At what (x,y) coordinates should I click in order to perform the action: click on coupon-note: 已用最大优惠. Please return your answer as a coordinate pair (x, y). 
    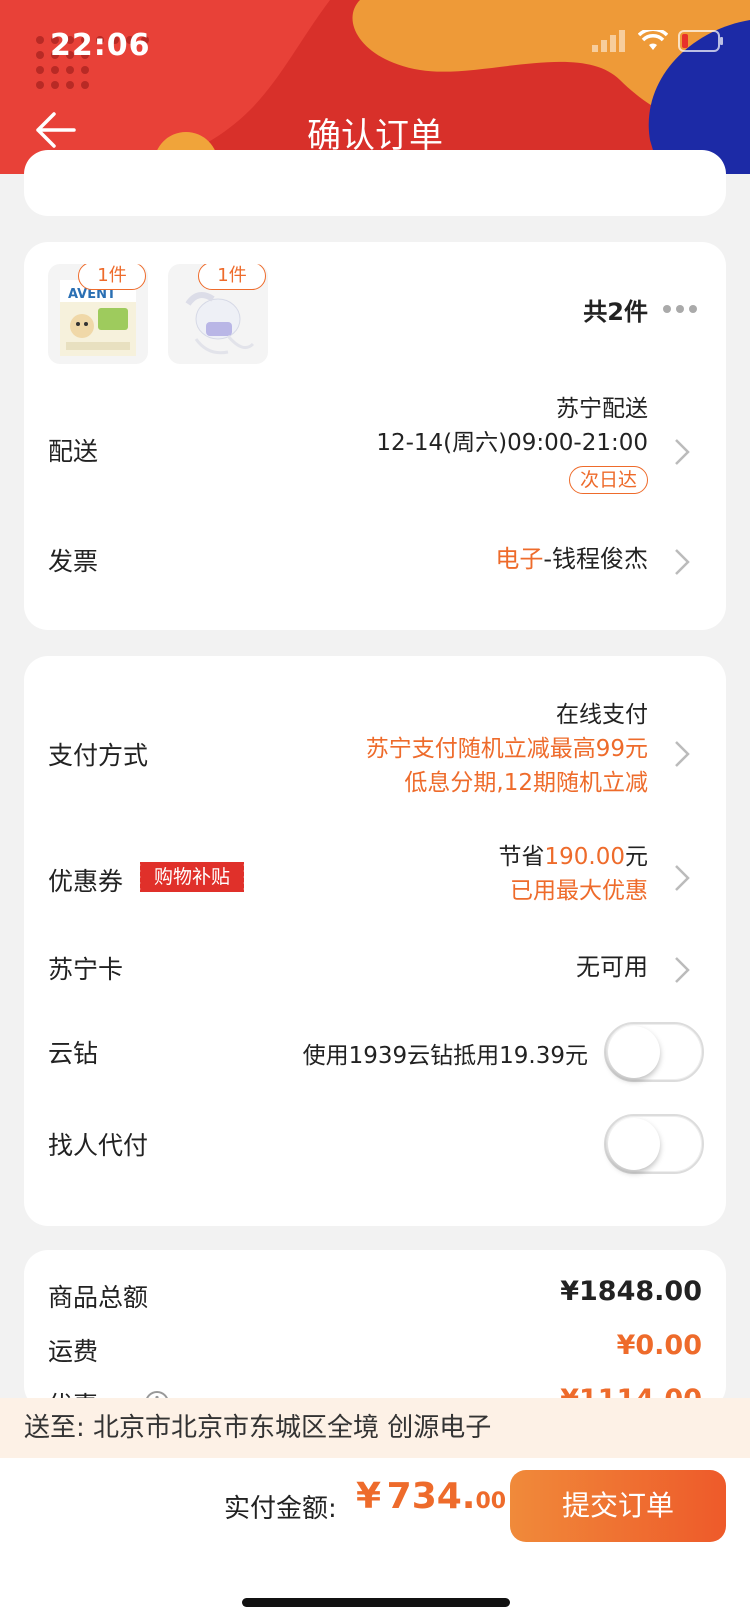
    Looking at the image, I should click on (579, 891).